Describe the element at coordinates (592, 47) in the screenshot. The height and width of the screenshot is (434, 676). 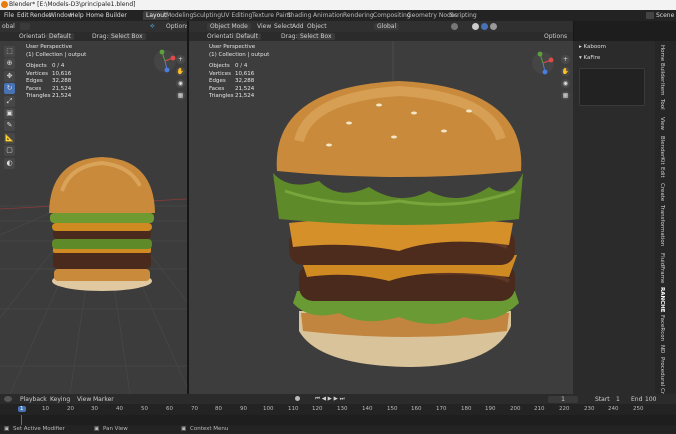
I see `outliner-item-kaboom: ▸ Kaboom` at that location.